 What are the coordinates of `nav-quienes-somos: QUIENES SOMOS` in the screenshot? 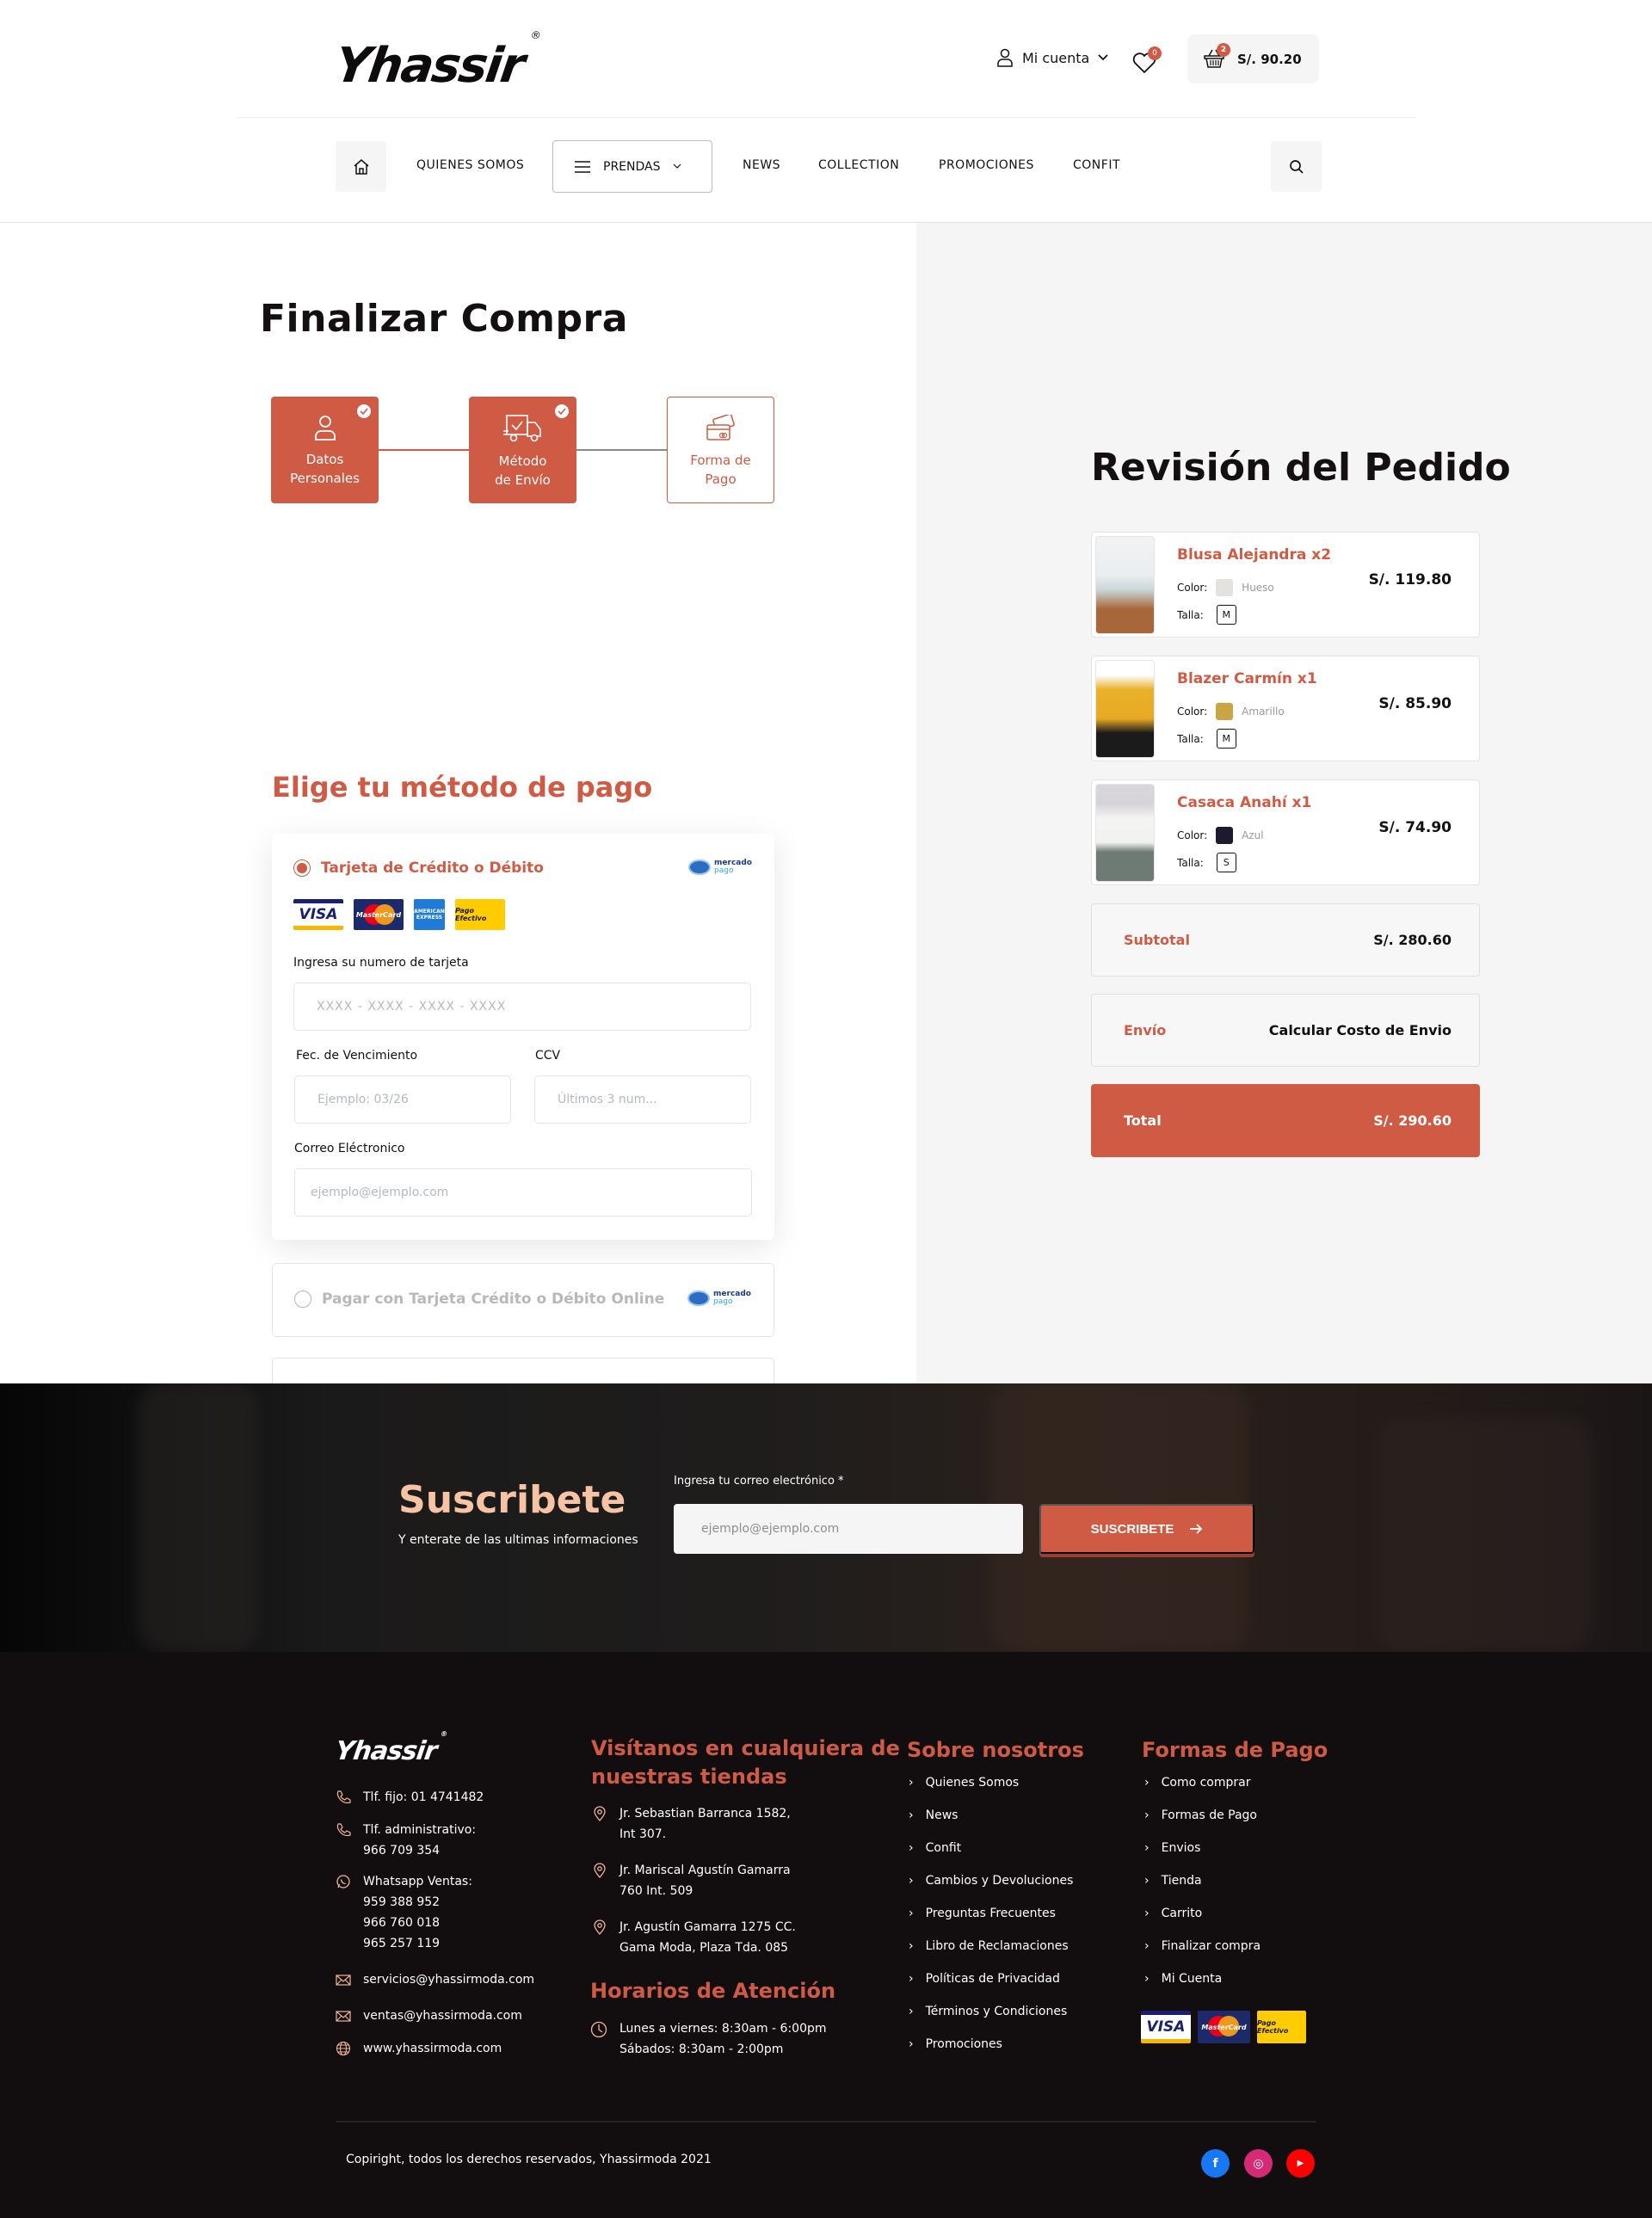 It's located at (470, 165).